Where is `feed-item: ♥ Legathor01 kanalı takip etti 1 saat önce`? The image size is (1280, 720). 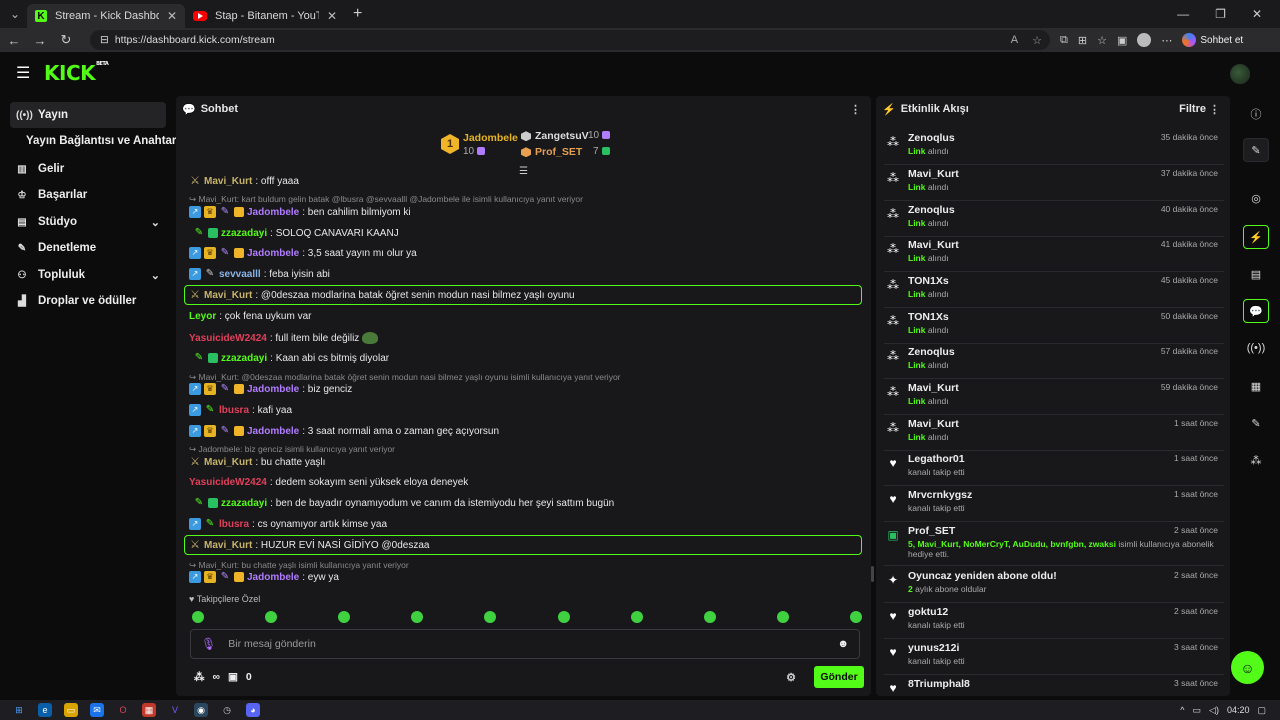 feed-item: ♥ Legathor01 kanalı takip etti 1 saat önce is located at coordinates (1054, 468).